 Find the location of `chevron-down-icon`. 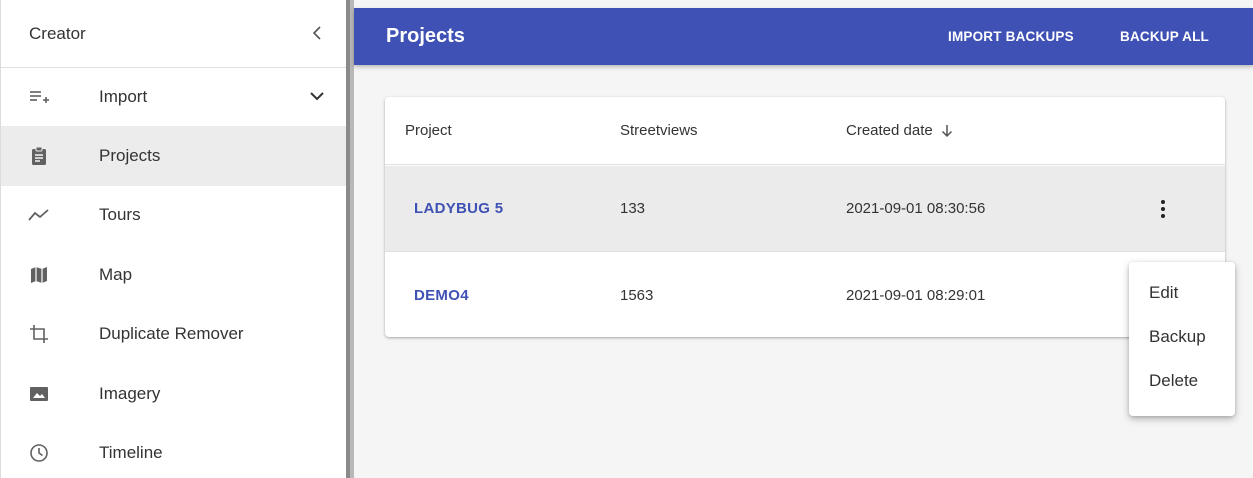

chevron-down-icon is located at coordinates (317, 97).